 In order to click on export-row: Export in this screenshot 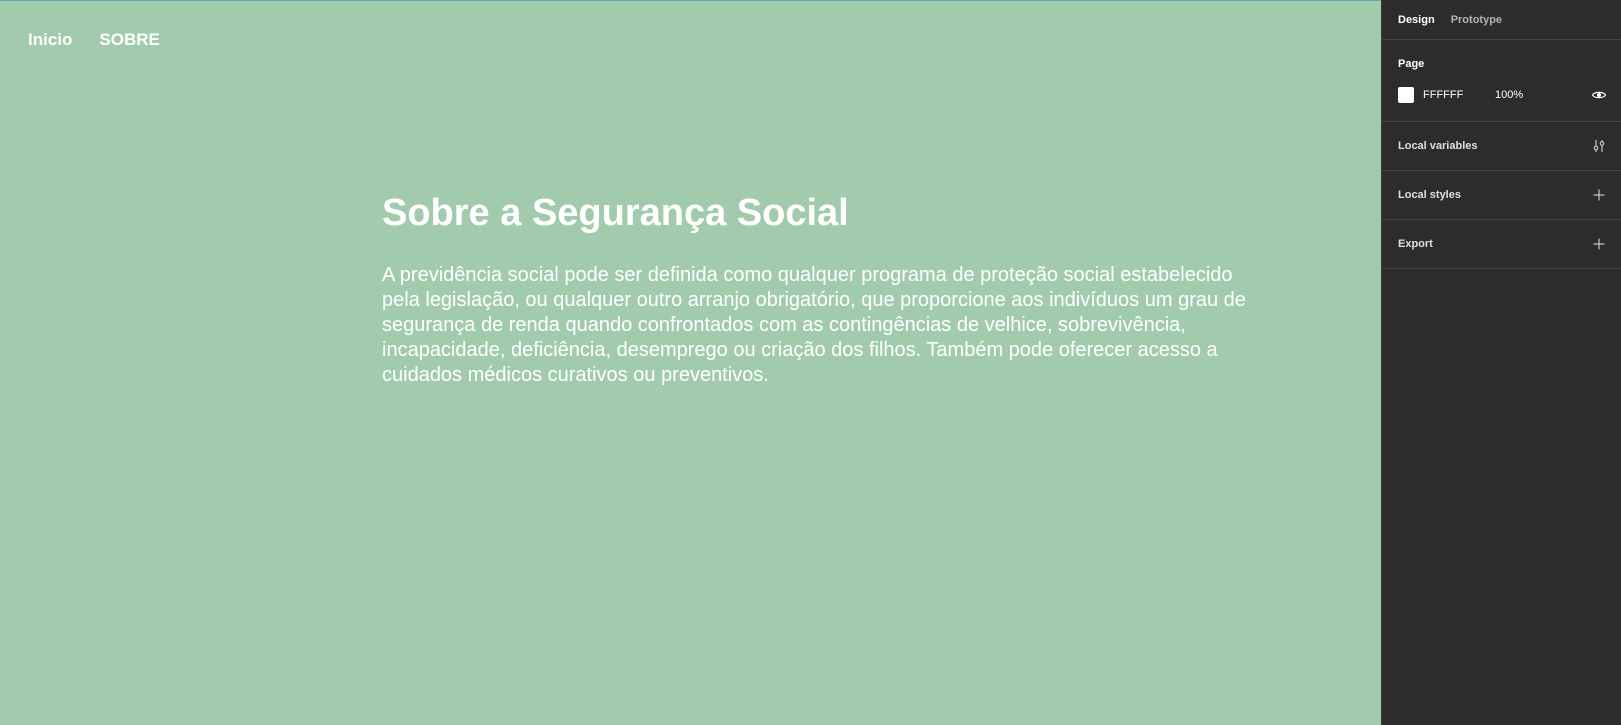, I will do `click(1501, 244)`.